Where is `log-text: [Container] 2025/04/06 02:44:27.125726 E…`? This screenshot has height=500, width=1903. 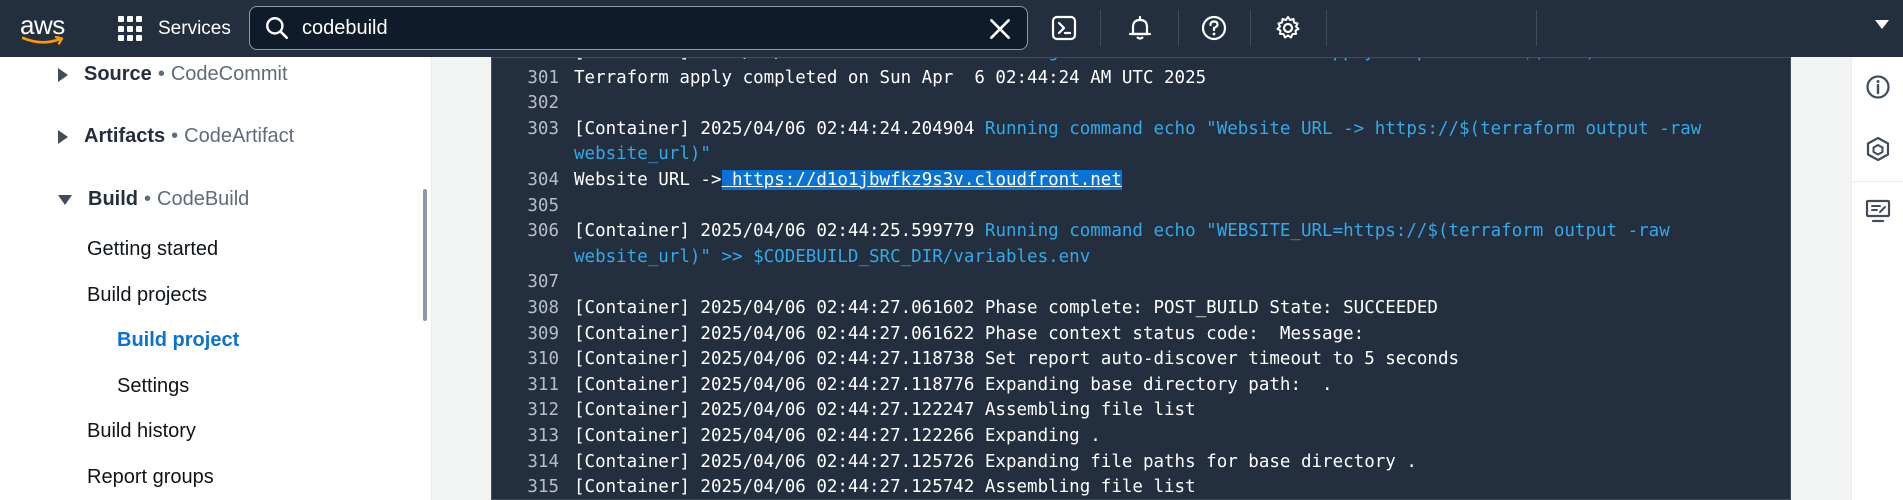 log-text: [Container] 2025/04/06 02:44:27.125726 E… is located at coordinates (995, 461).